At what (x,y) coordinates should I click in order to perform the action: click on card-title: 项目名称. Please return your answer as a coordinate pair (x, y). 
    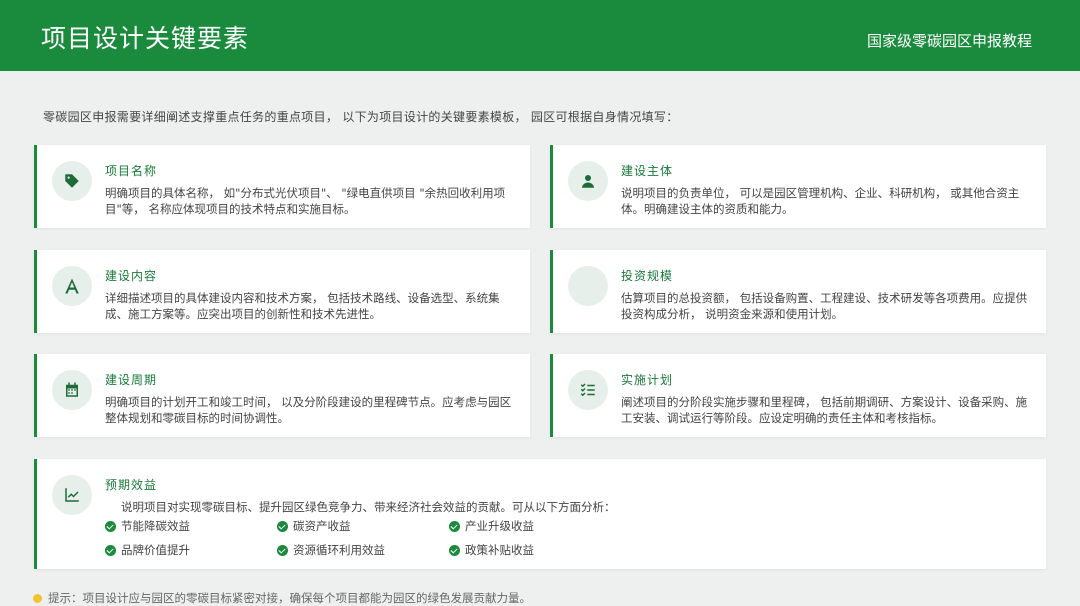
    Looking at the image, I should click on (131, 171).